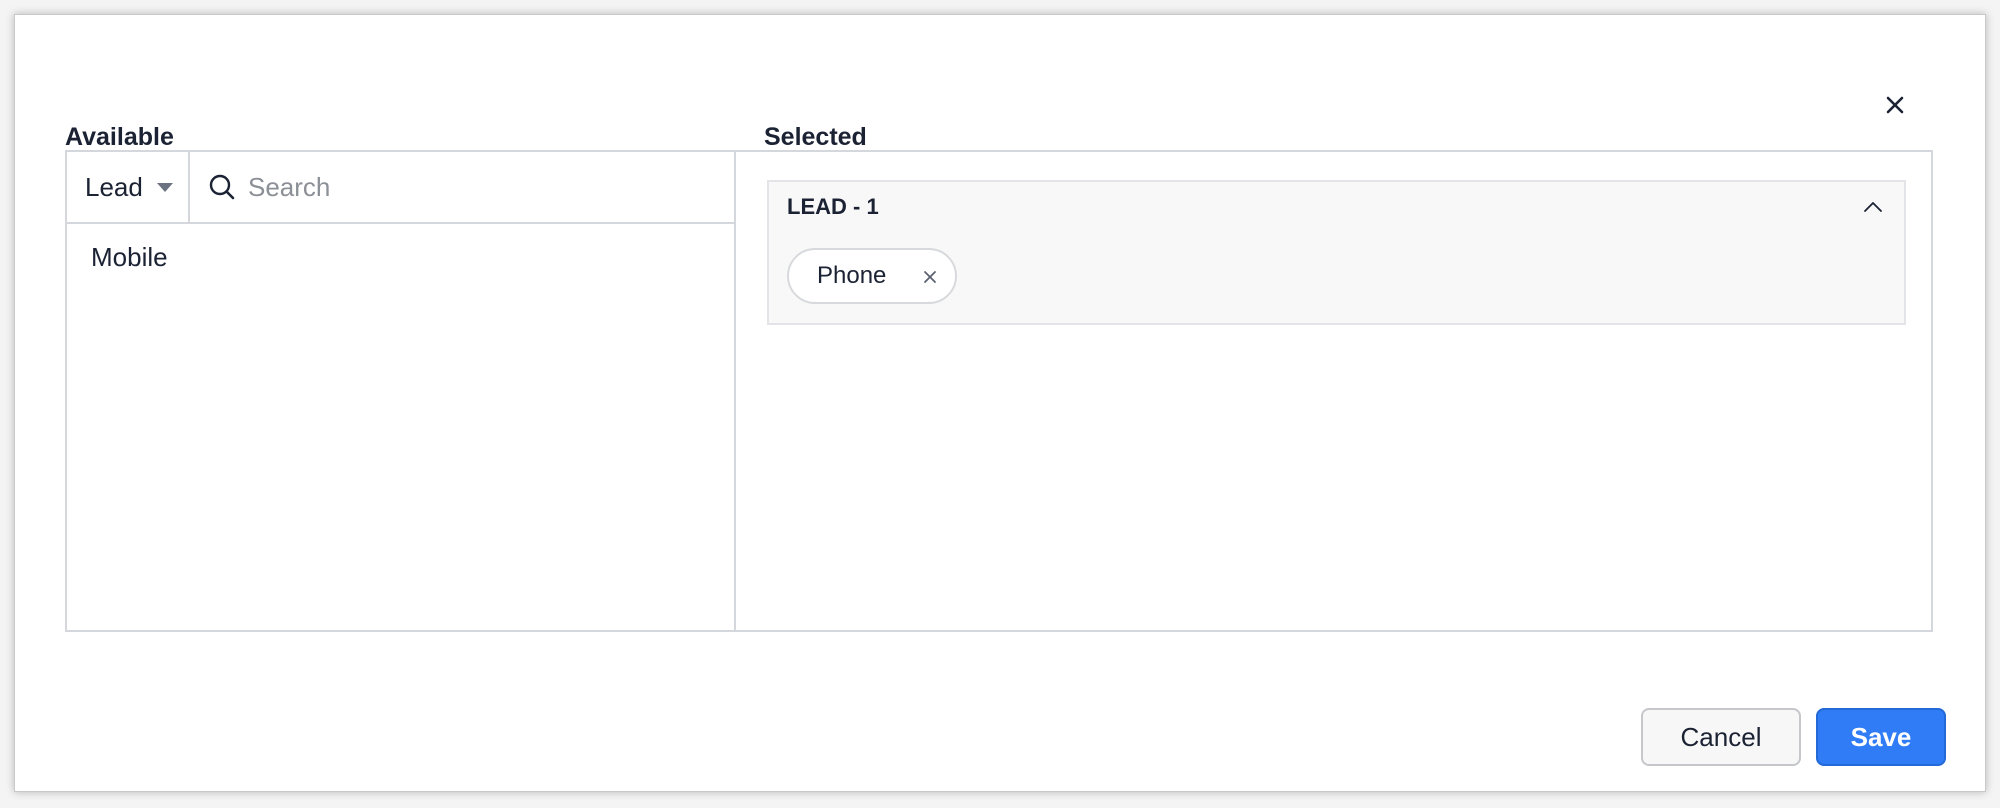  Describe the element at coordinates (473, 187) in the screenshot. I see `search-input` at that location.